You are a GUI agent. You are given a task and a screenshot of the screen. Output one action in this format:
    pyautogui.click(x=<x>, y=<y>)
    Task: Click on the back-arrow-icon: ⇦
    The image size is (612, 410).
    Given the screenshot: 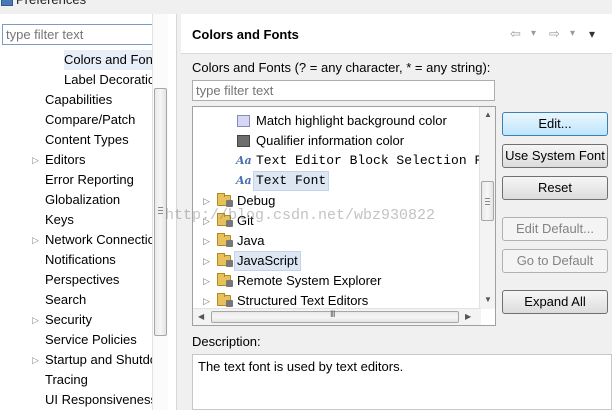 What is the action you would take?
    pyautogui.click(x=515, y=34)
    